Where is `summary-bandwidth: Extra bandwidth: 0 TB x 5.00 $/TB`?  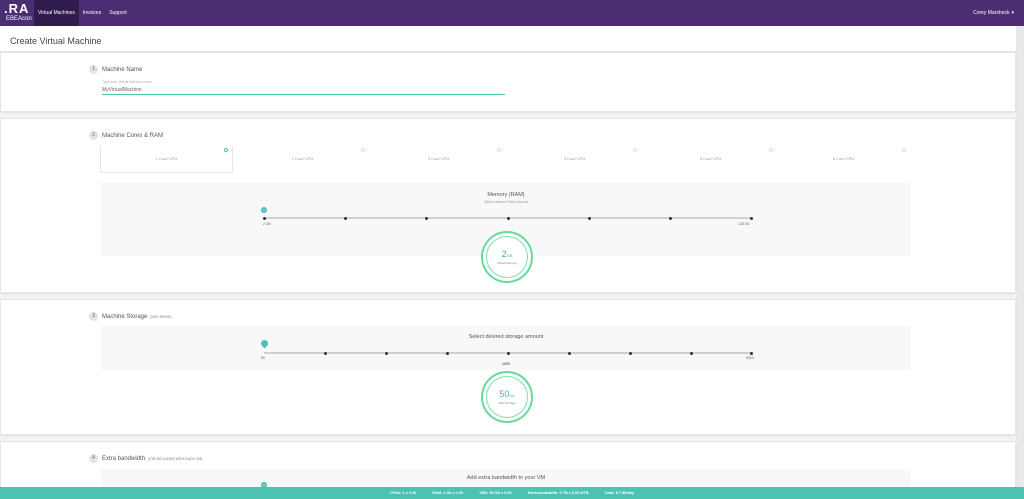
summary-bandwidth: Extra bandwidth: 0 TB x 5.00 $/TB is located at coordinates (558, 493).